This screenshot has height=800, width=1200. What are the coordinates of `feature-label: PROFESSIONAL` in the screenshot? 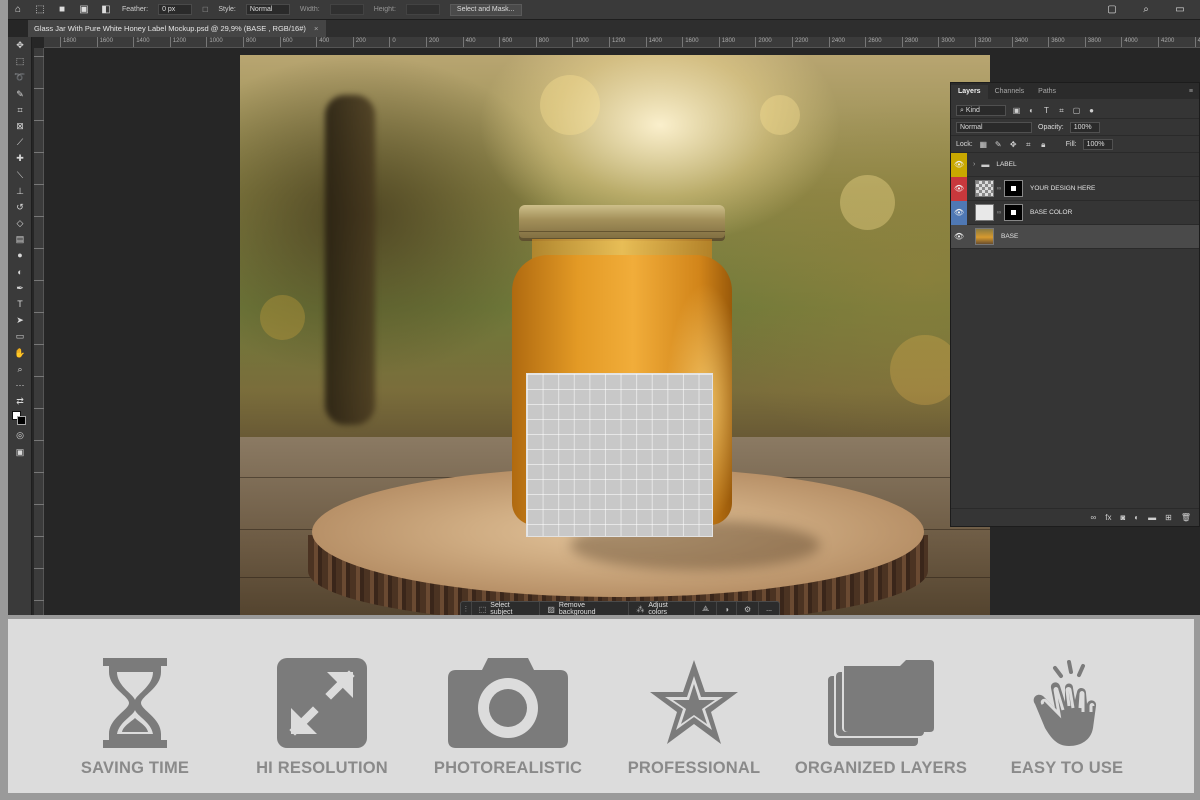 It's located at (694, 768).